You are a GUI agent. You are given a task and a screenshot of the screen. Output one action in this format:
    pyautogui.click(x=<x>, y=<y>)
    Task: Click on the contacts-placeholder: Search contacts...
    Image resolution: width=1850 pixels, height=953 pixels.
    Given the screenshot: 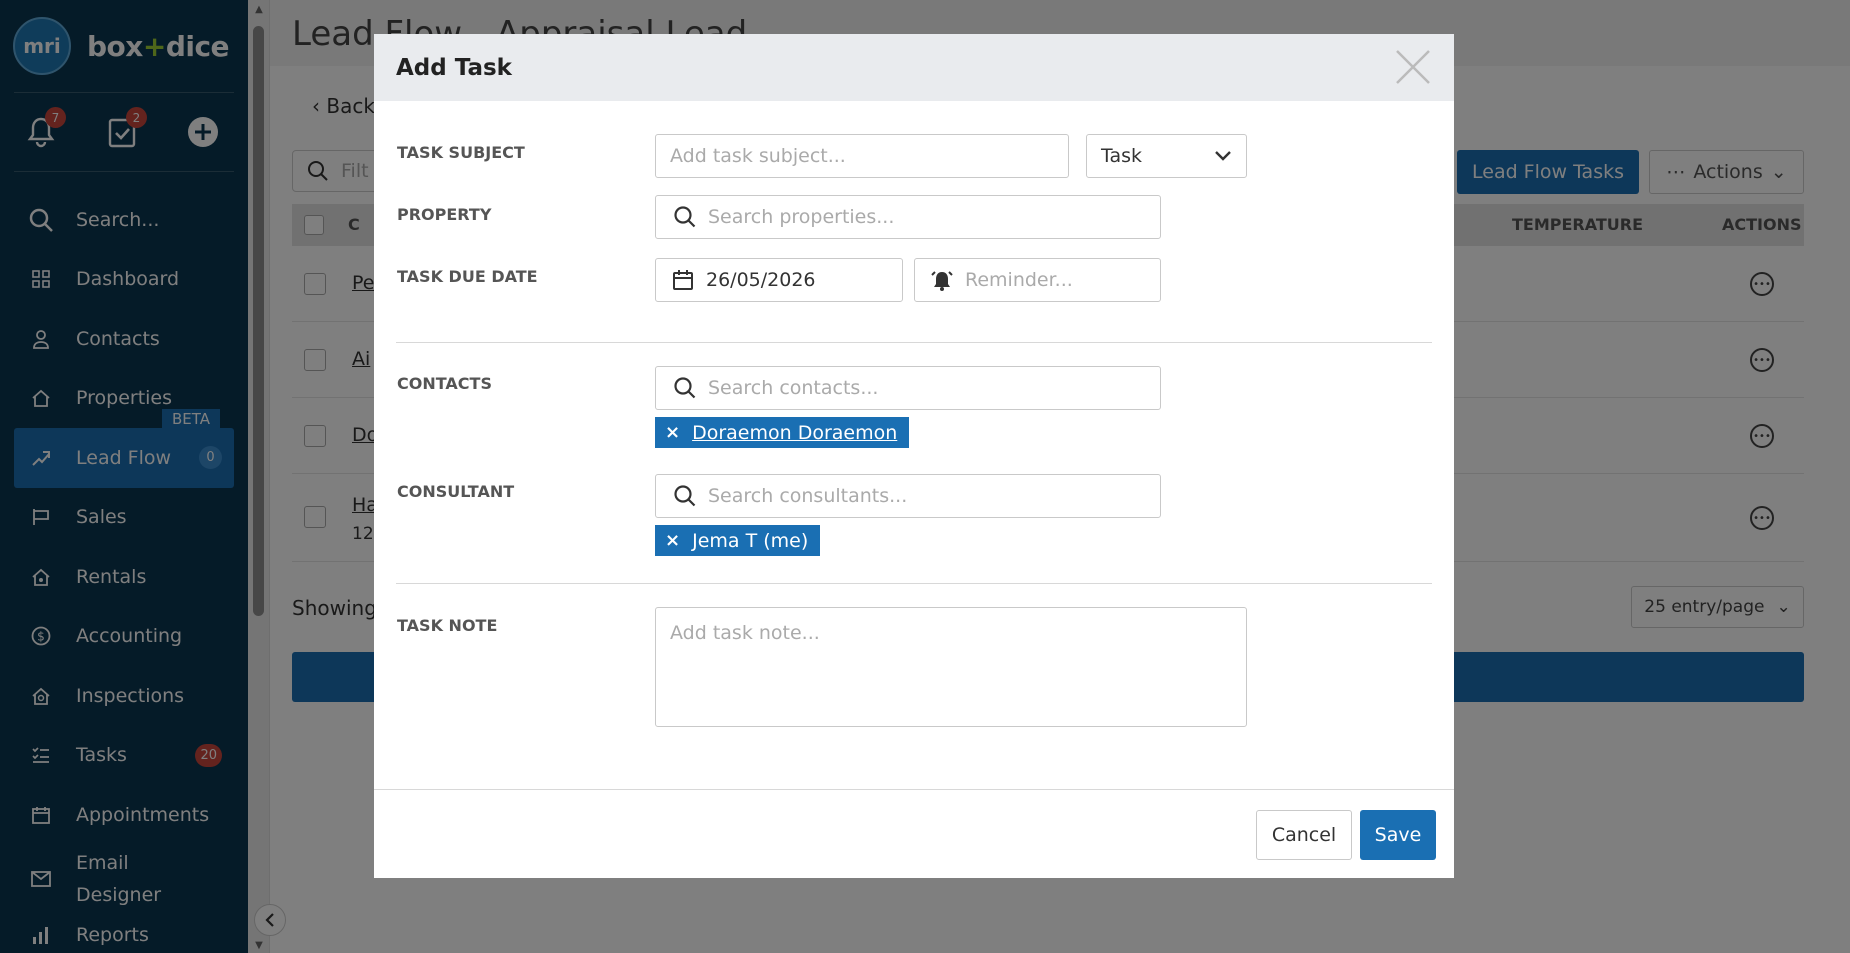 What is the action you would take?
    pyautogui.click(x=793, y=388)
    